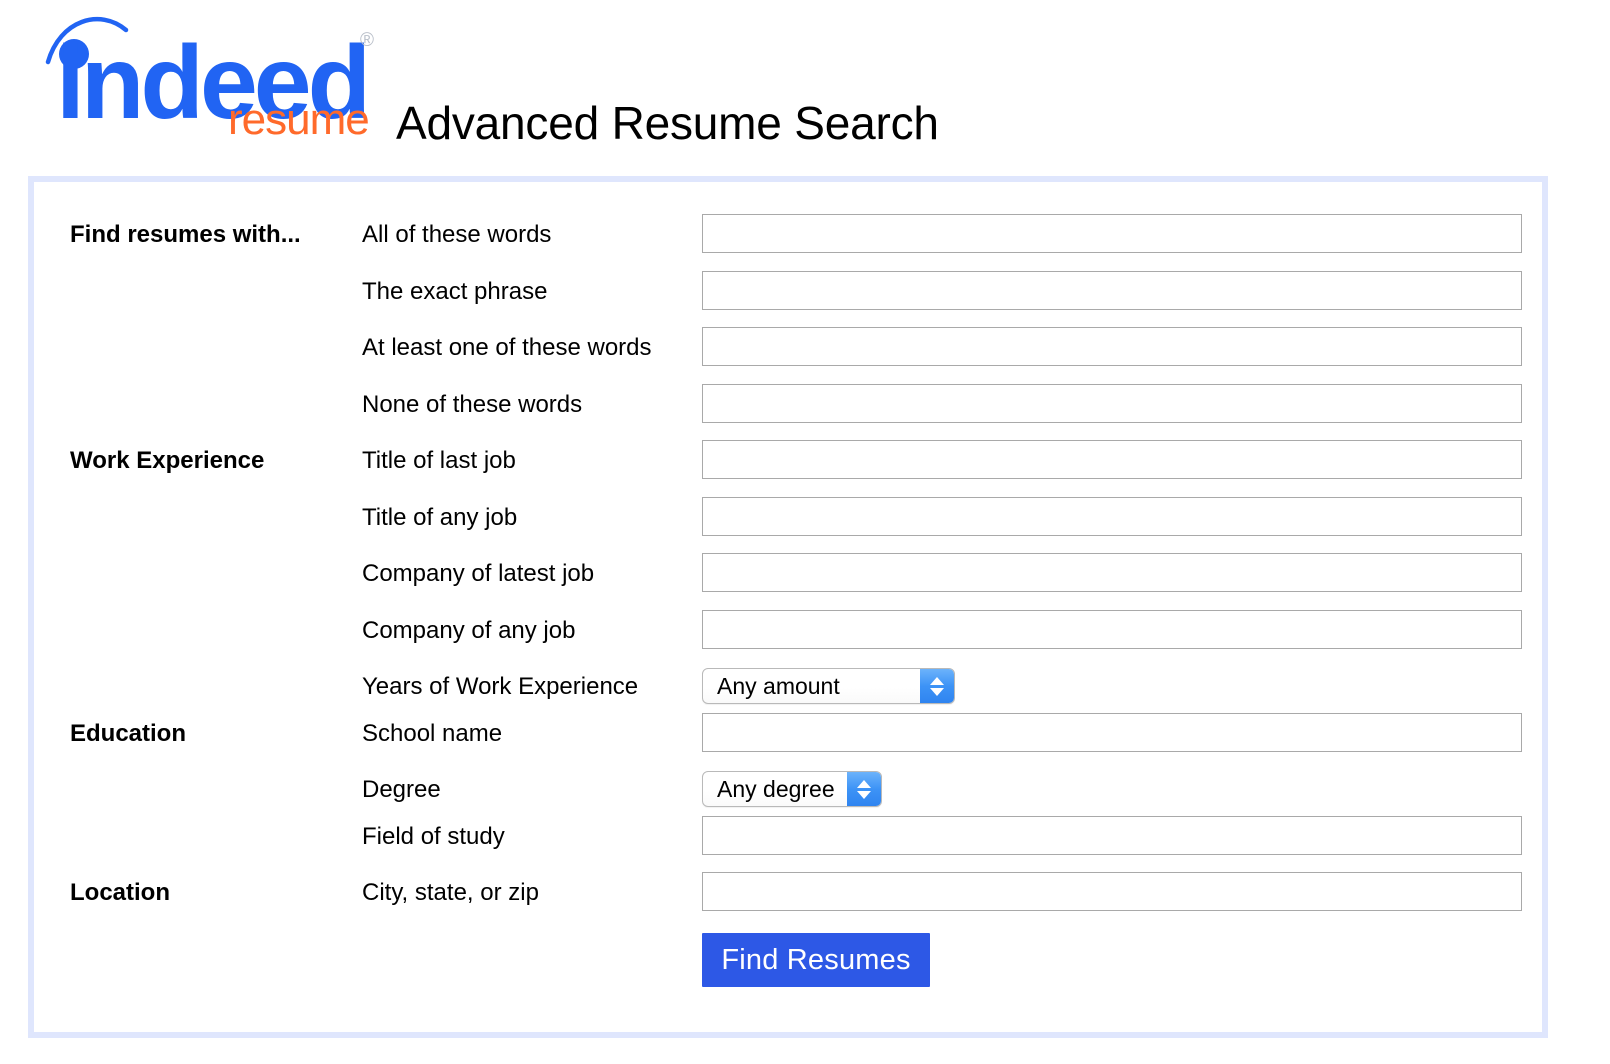  Describe the element at coordinates (667, 123) in the screenshot. I see `page-title: Advanced Resume Search` at that location.